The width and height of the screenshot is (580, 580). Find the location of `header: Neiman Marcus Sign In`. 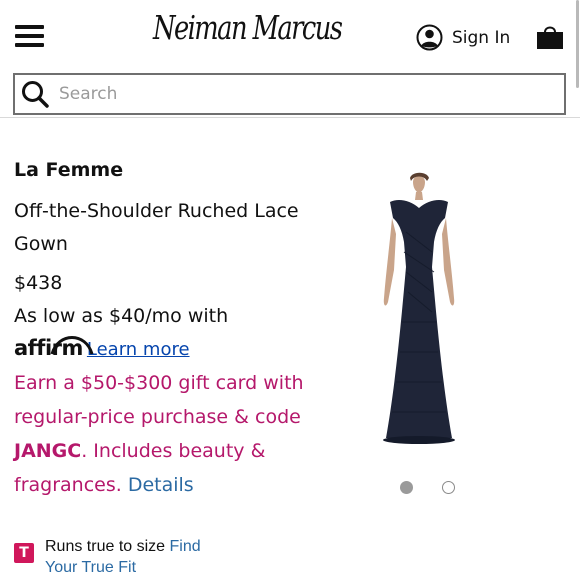

header: Neiman Marcus Sign In is located at coordinates (290, 34).